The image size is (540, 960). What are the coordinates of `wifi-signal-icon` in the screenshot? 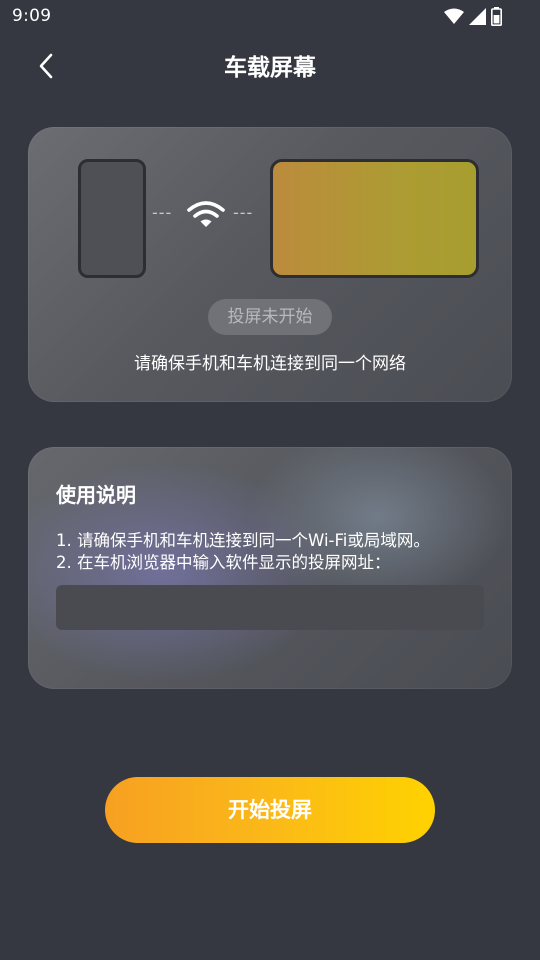 It's located at (454, 18).